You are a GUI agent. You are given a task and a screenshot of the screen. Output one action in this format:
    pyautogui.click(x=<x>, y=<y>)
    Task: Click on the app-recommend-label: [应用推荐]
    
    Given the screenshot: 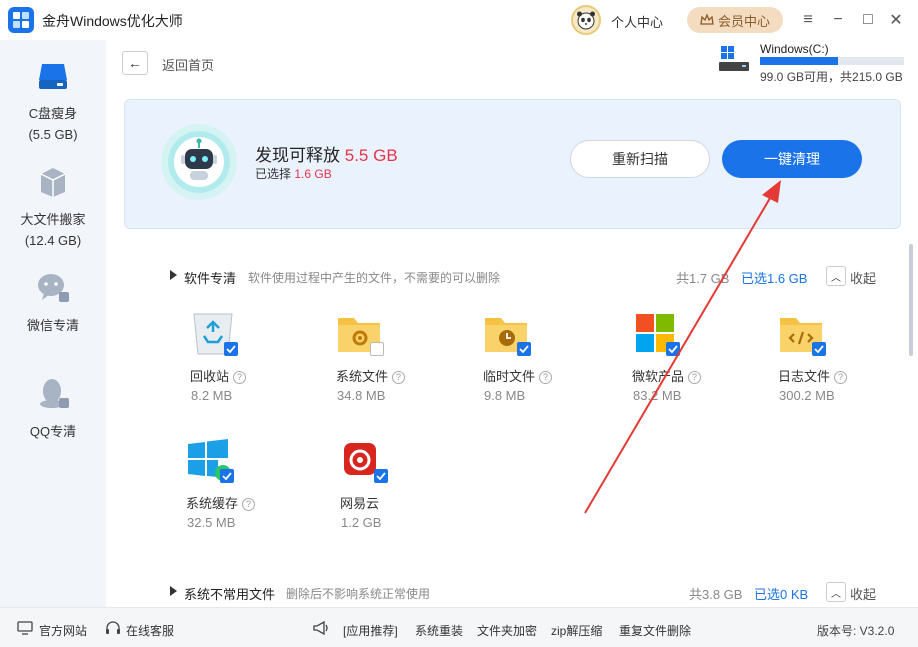 What is the action you would take?
    pyautogui.click(x=370, y=631)
    